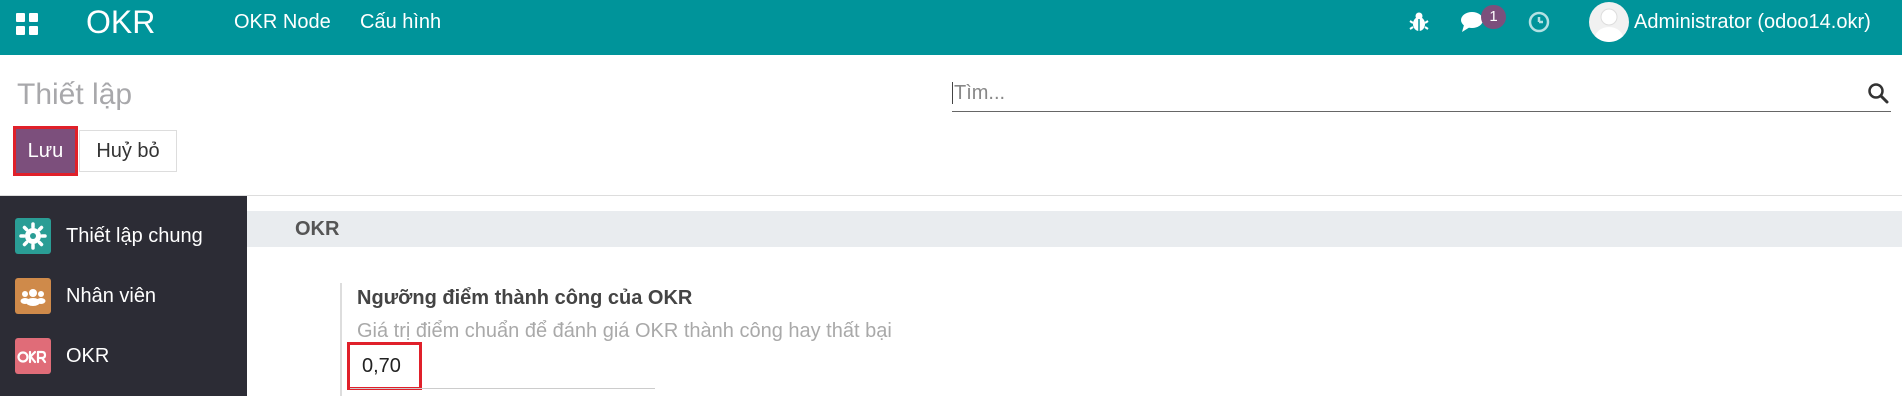 Image resolution: width=1902 pixels, height=396 pixels. Describe the element at coordinates (33, 236) in the screenshot. I see `gear-icon` at that location.